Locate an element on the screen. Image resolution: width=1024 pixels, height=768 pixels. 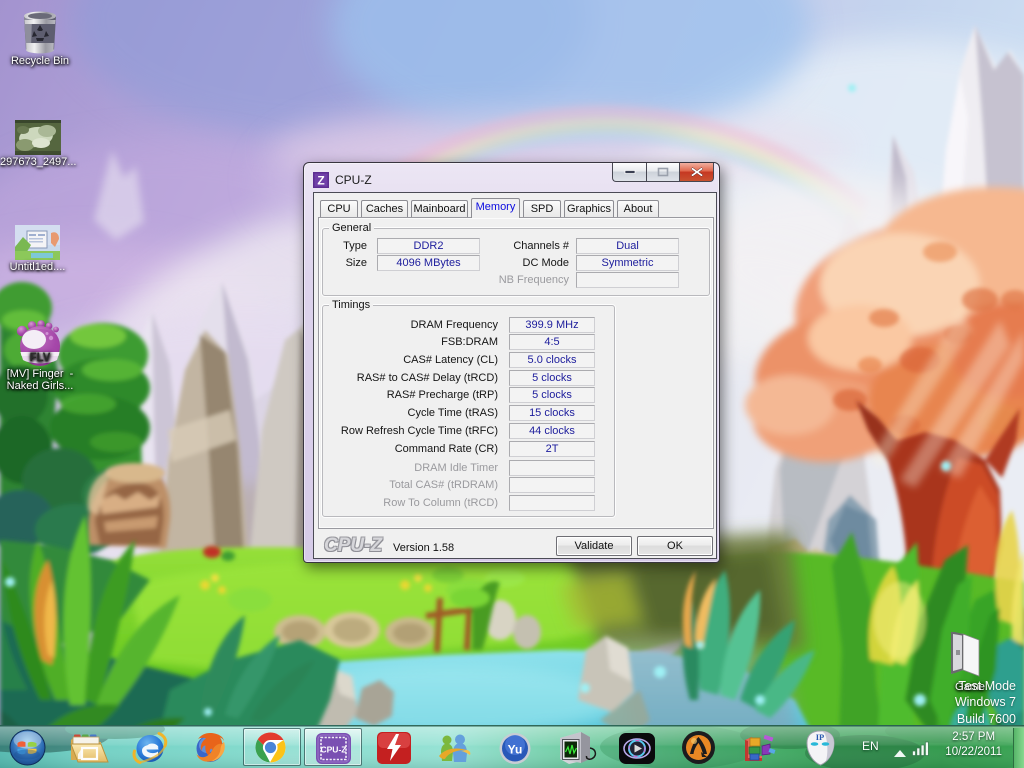
svg-text: IP is located at coordinates (820, 737).